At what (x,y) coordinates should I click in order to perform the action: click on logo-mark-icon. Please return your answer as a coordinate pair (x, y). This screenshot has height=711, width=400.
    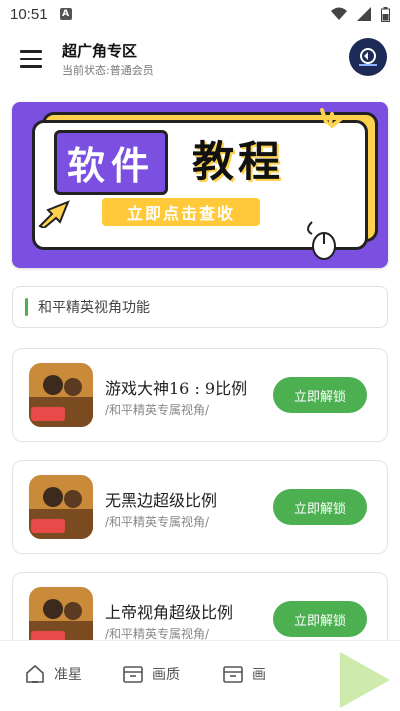
    Looking at the image, I should click on (368, 57).